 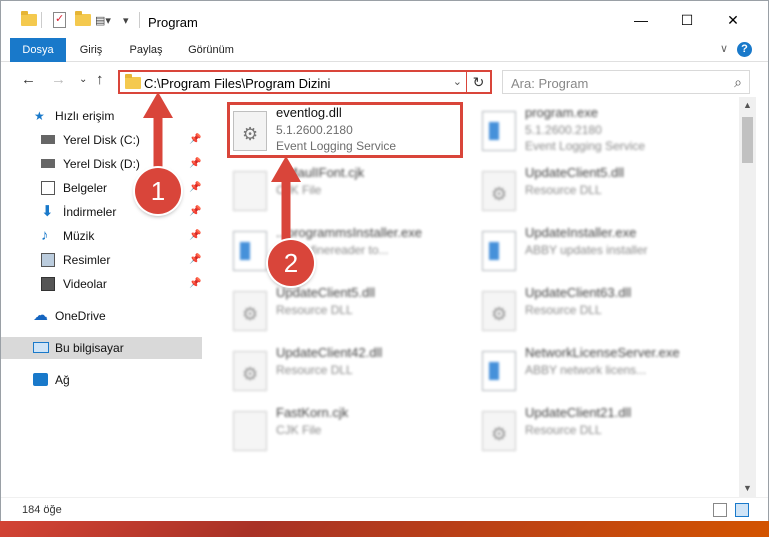 I want to click on status-bar: 184 öğe, so click(x=384, y=509).